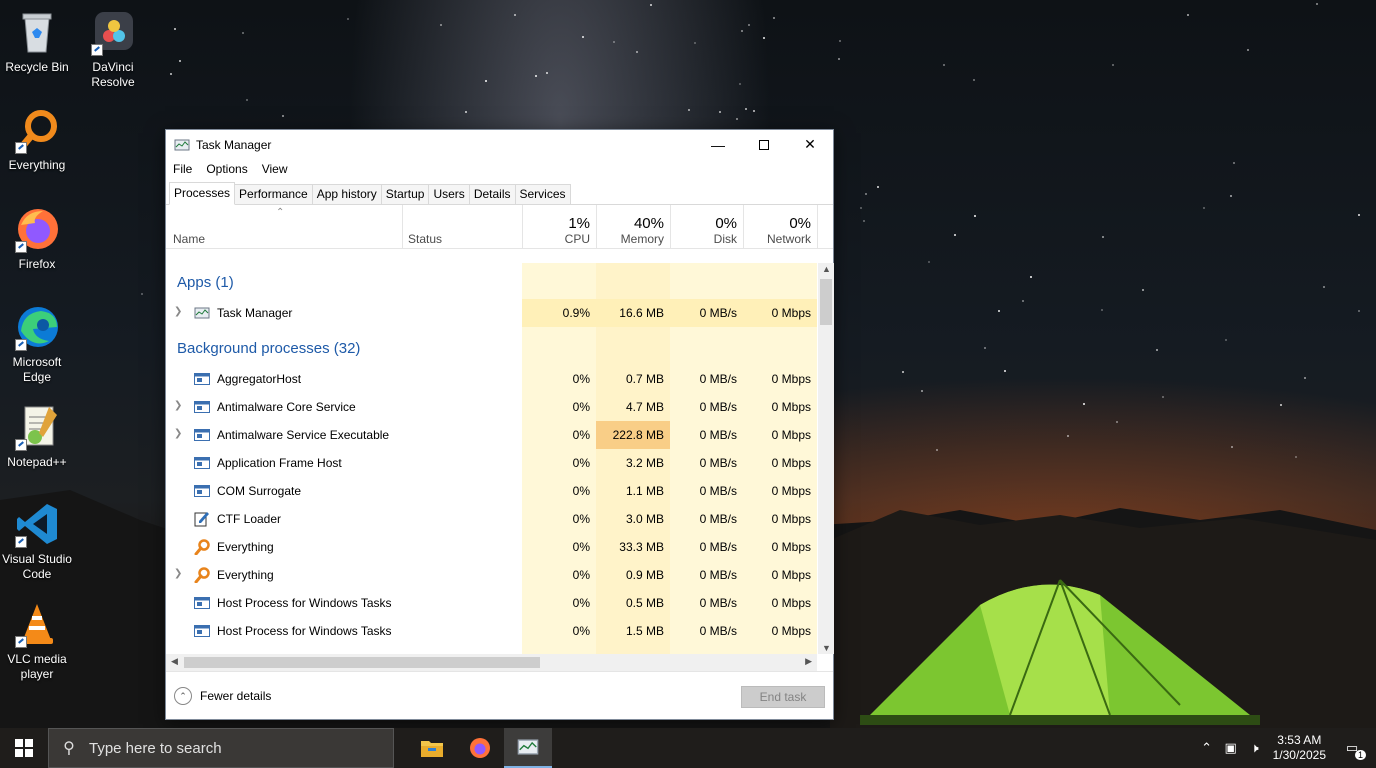 The image size is (1376, 768). What do you see at coordinates (1353, 750) in the screenshot?
I see `notification-center-icon: ▭ 1` at bounding box center [1353, 750].